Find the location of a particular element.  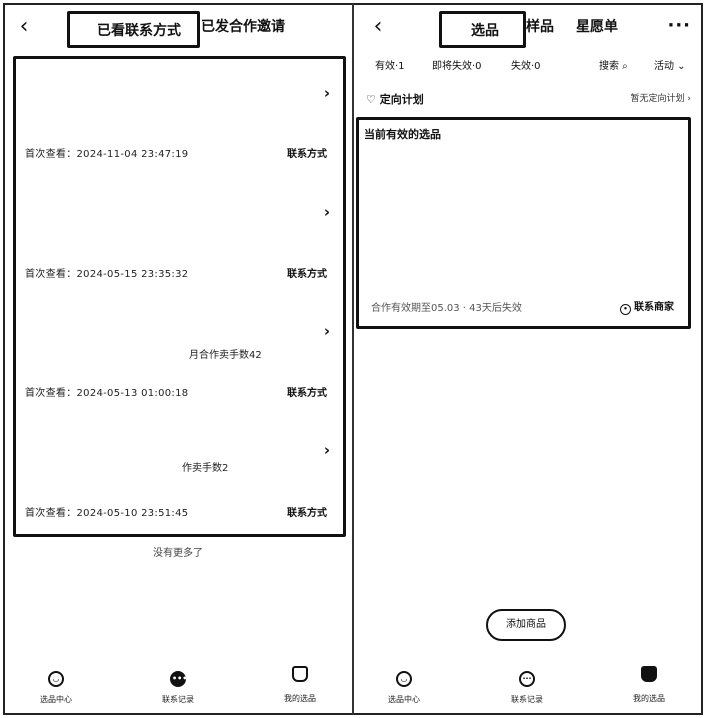

no-directed-plan-link: 暂无定向计划 › is located at coordinates (661, 97).